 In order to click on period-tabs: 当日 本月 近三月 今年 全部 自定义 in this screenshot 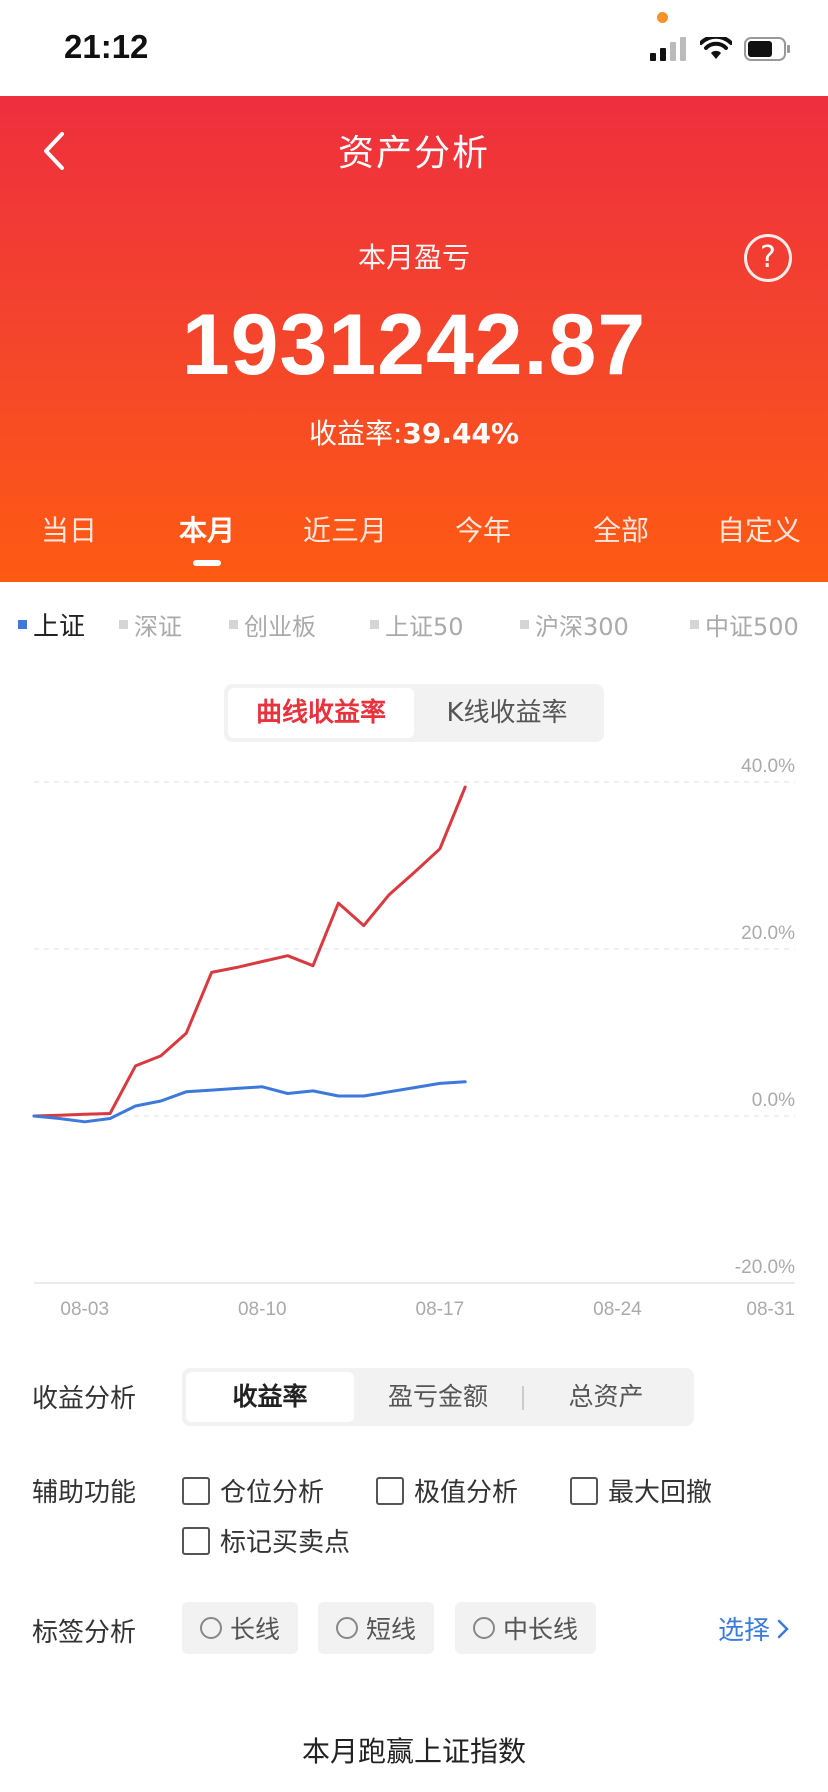, I will do `click(414, 536)`.